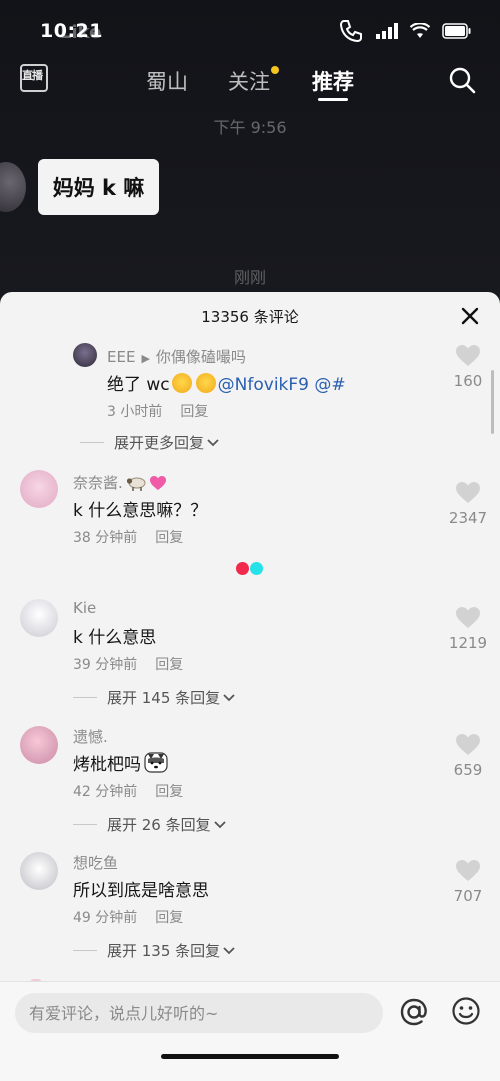 This screenshot has height=1081, width=500. I want to click on comment-meta: 38 分钟前 回复, so click(128, 537).